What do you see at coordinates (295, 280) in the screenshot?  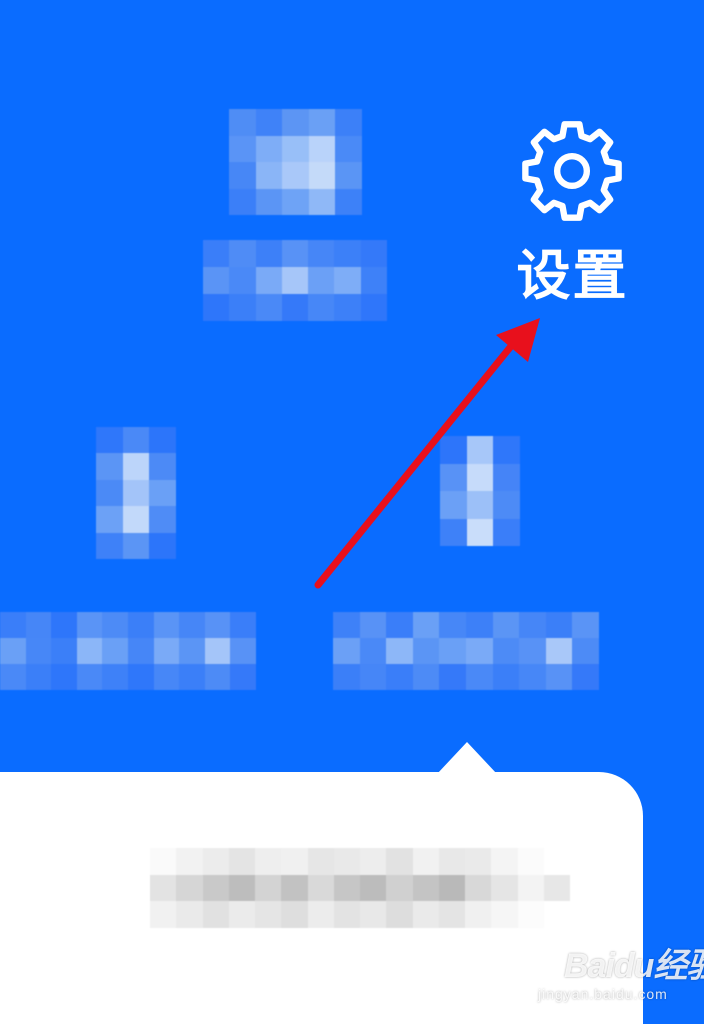 I see `censored-username` at bounding box center [295, 280].